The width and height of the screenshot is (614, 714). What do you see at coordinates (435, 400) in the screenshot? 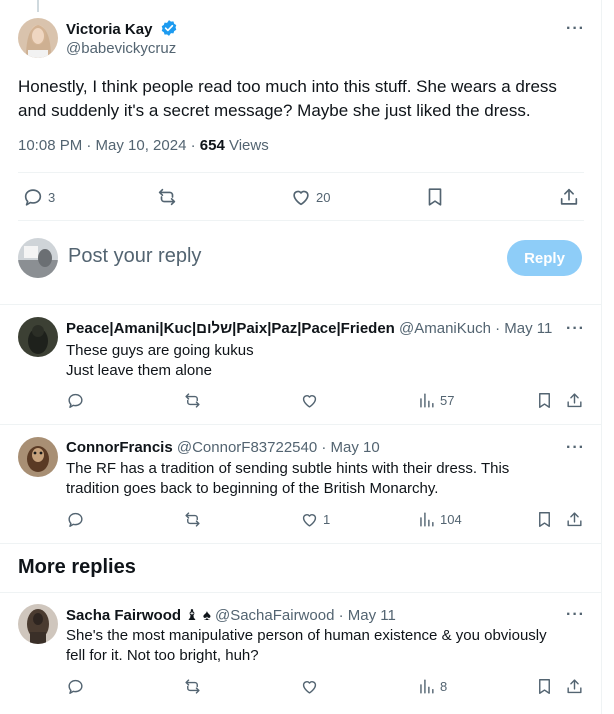
I see `views-action: 57` at bounding box center [435, 400].